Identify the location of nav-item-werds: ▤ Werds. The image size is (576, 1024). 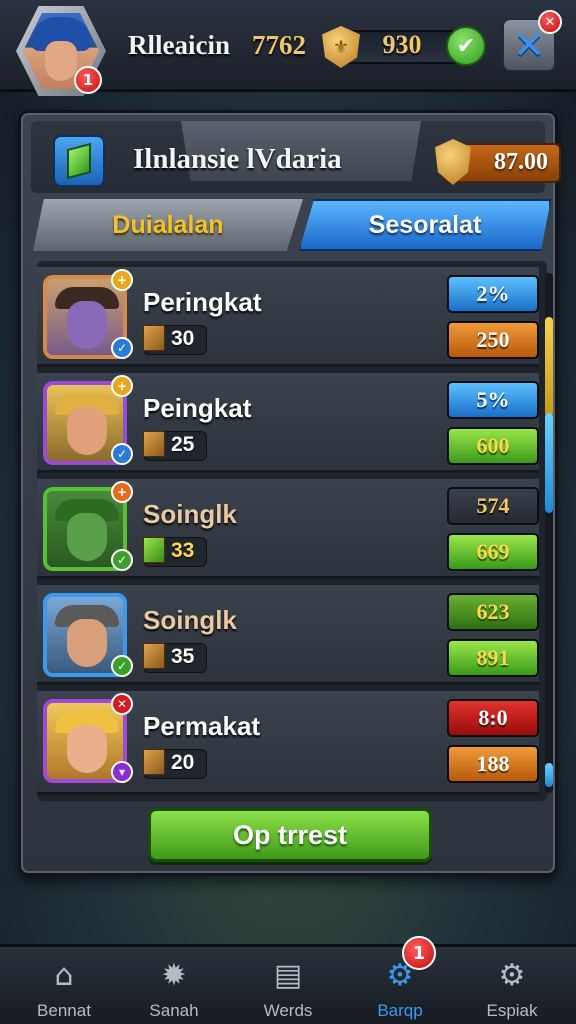
(288, 987).